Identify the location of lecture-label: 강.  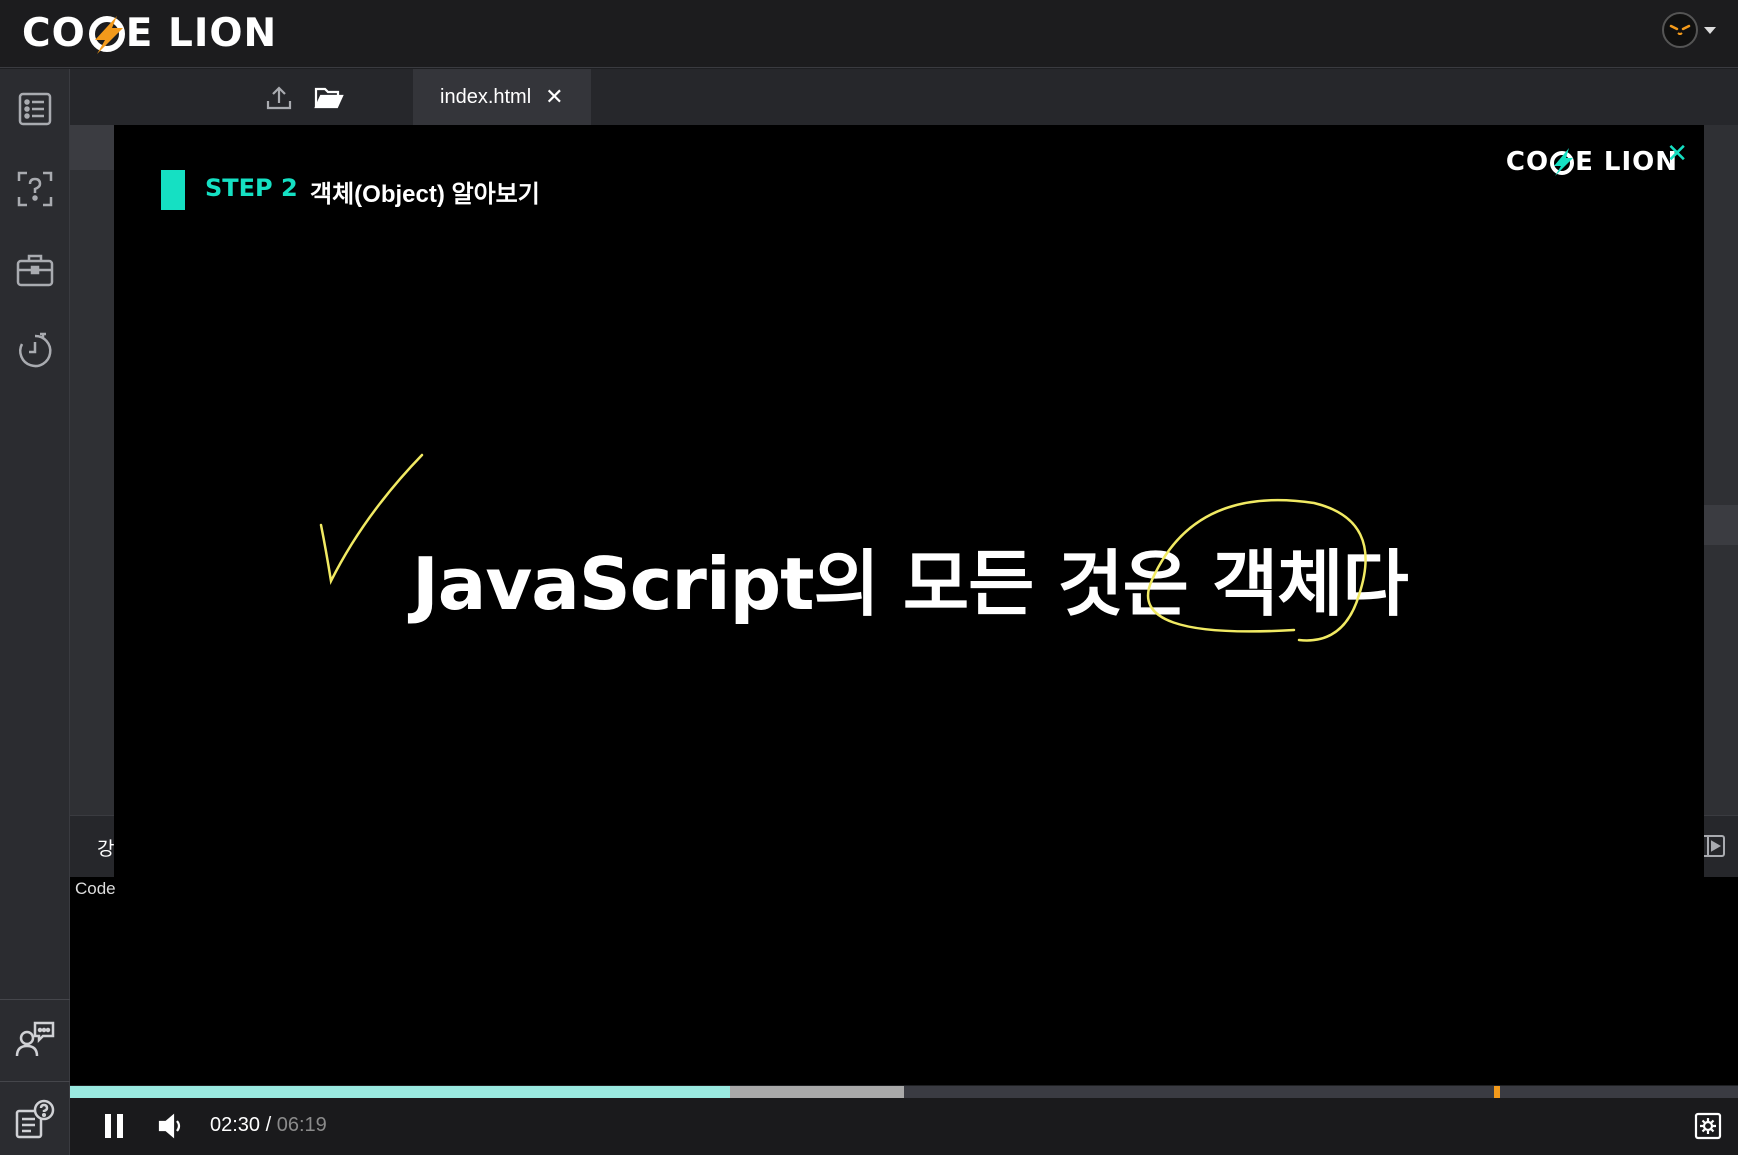
(106, 849).